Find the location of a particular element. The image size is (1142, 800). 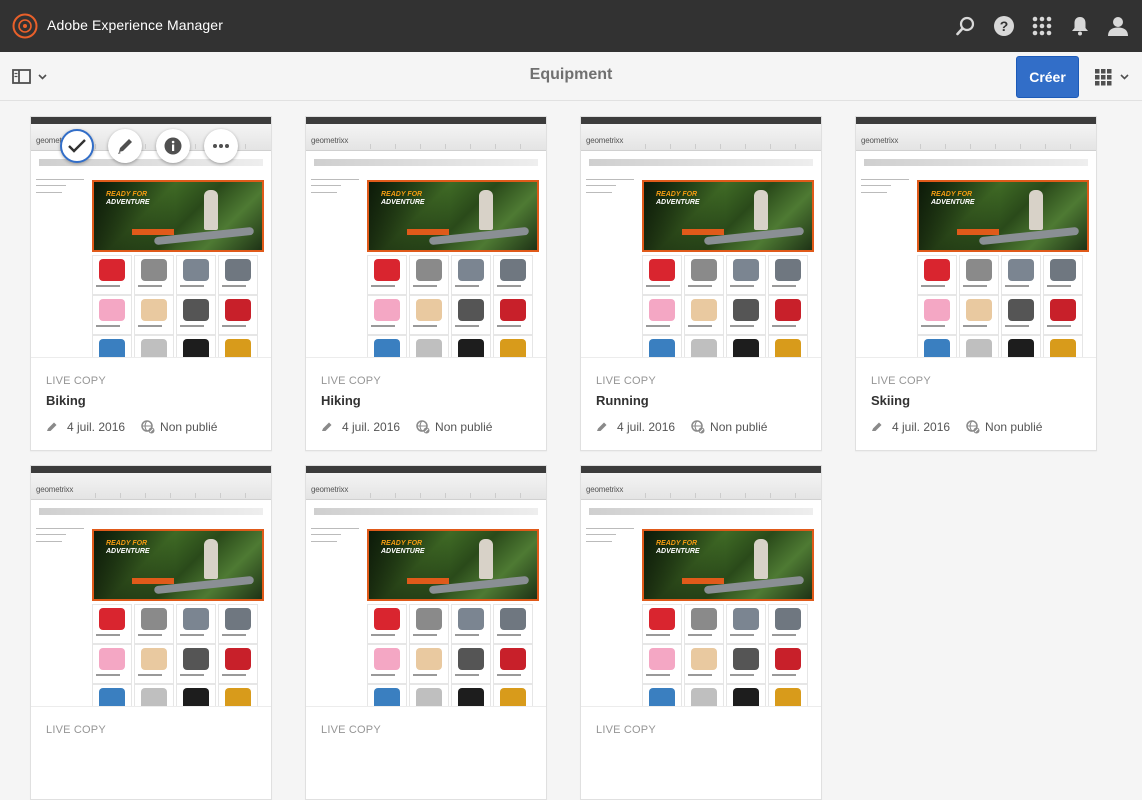

apps-icon is located at coordinates (1042, 26).